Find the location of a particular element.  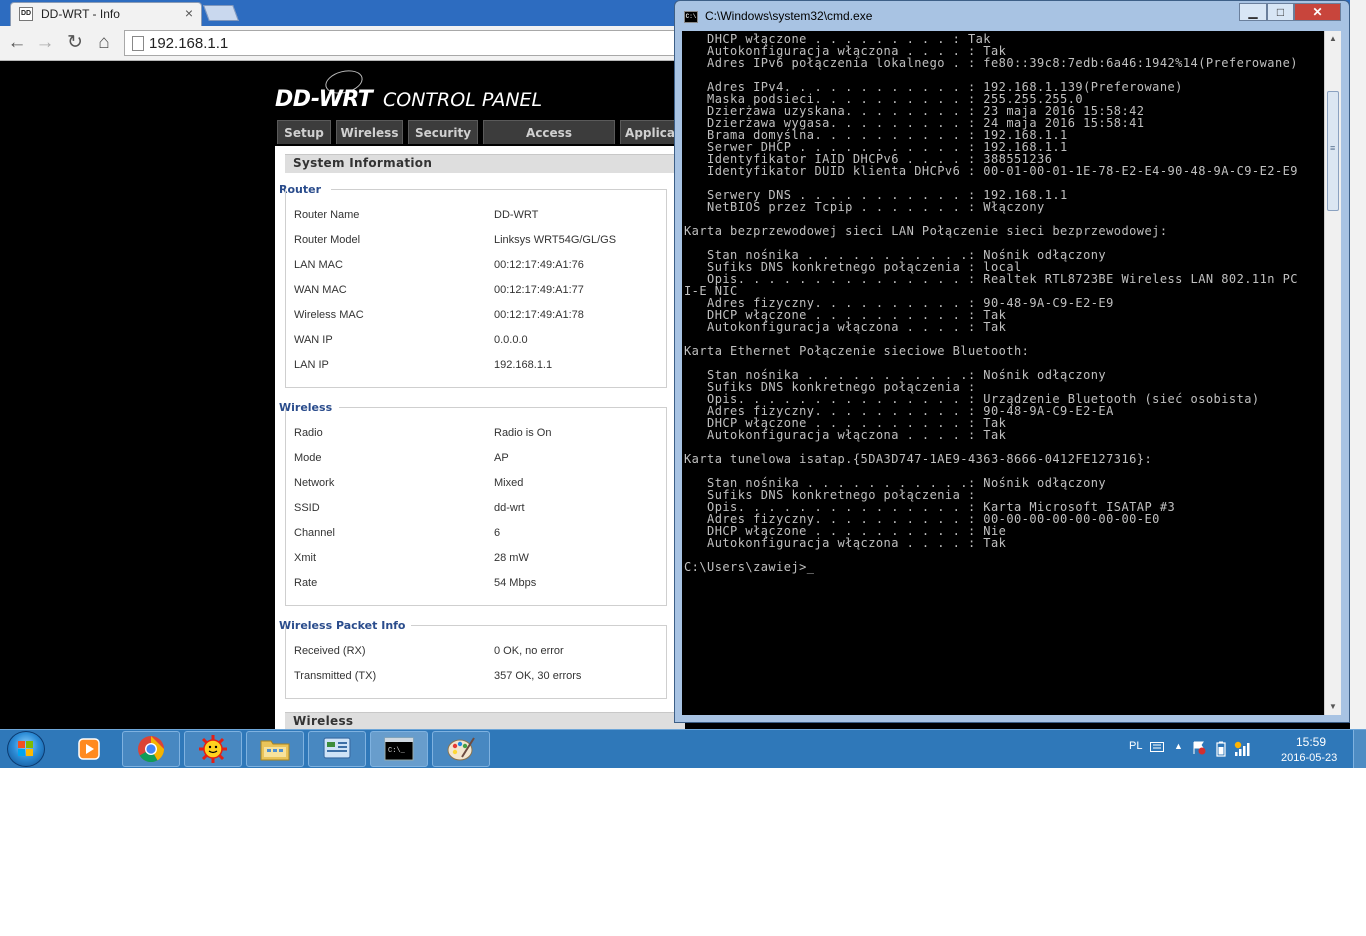

menu-tab-access-restrictions: Access Restrictions is located at coordinates (549, 142).